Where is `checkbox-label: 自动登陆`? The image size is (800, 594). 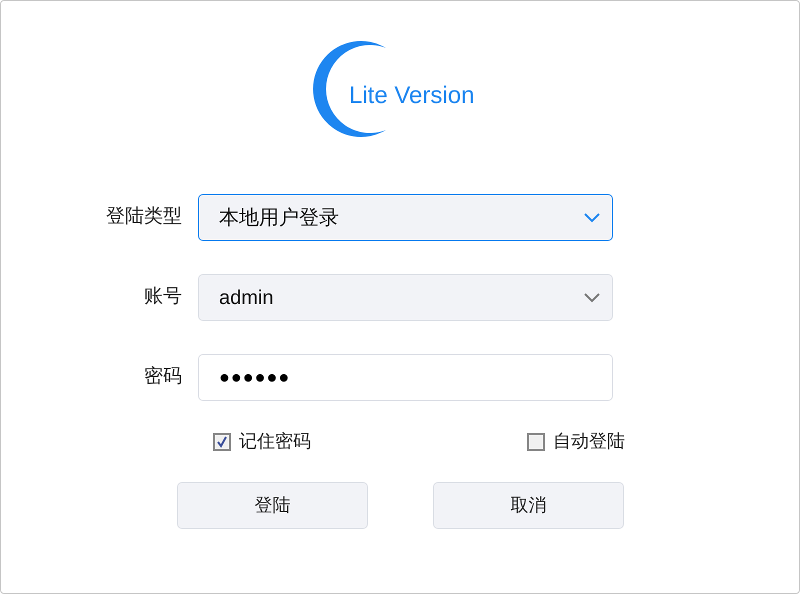
checkbox-label: 自动登陆 is located at coordinates (589, 441).